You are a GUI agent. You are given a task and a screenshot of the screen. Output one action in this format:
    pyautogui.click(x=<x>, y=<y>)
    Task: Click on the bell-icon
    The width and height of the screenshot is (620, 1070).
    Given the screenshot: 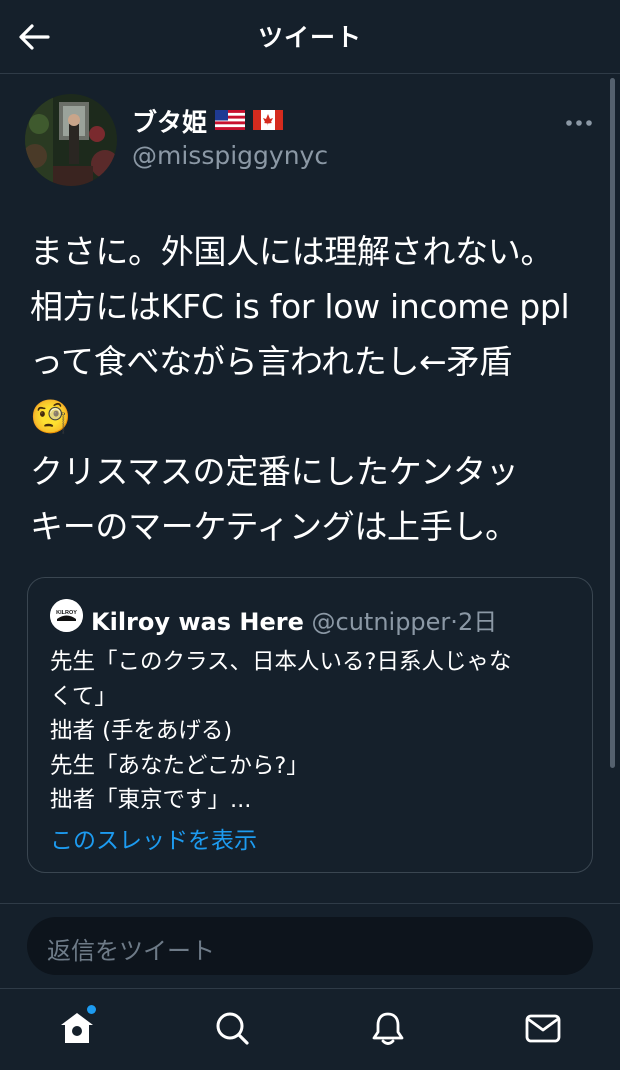 What is the action you would take?
    pyautogui.click(x=388, y=1029)
    